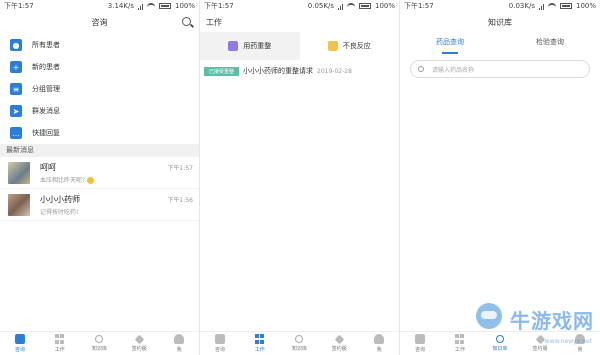 This screenshot has width=600, height=355. Describe the element at coordinates (334, 71) in the screenshot. I see `request-date: 2019-02-28` at that location.